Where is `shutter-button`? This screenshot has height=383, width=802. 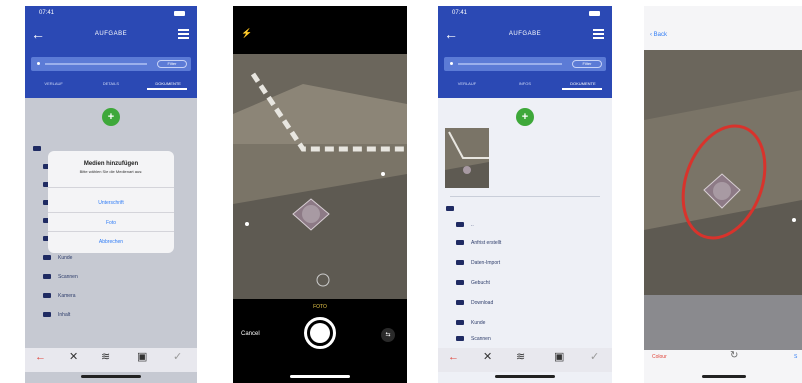 shutter-button is located at coordinates (320, 333).